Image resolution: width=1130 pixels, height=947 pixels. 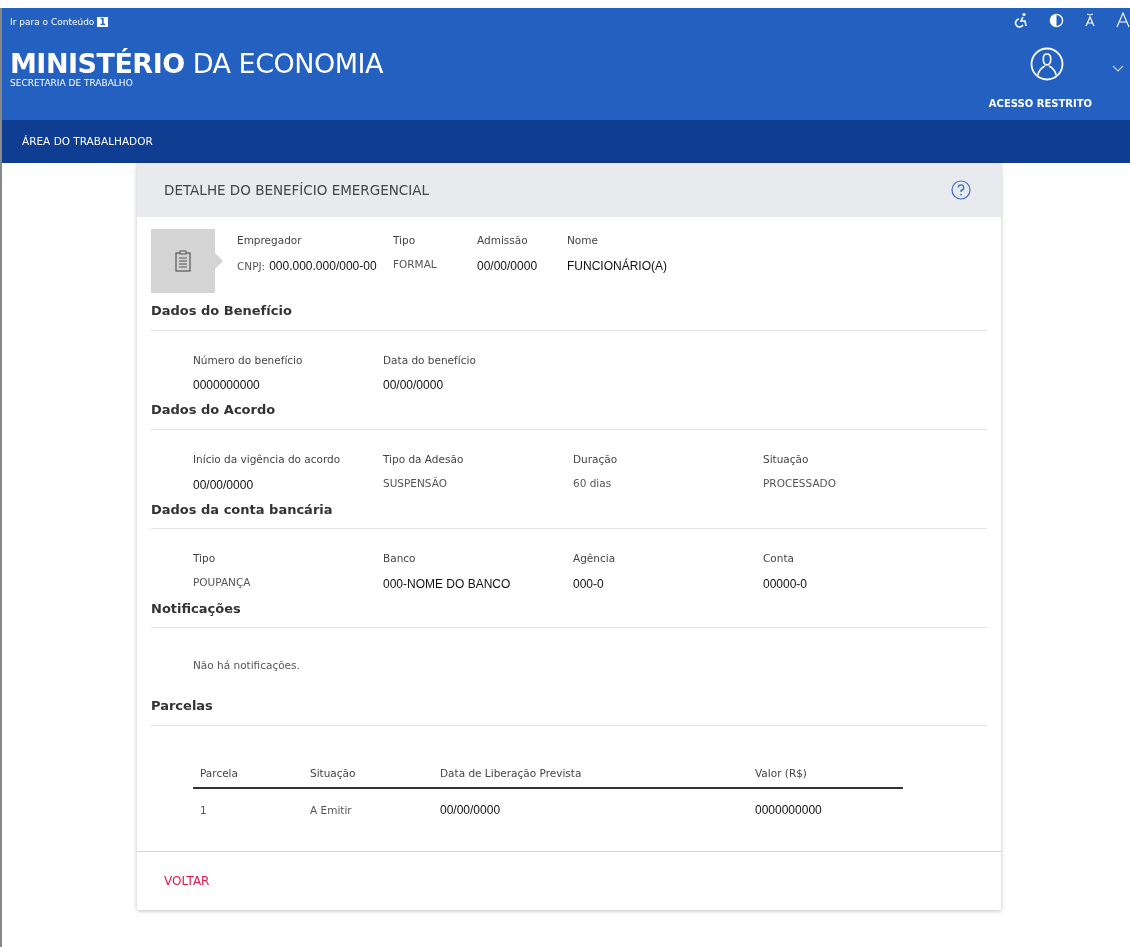 What do you see at coordinates (270, 240) in the screenshot?
I see `field-label: Empregador` at bounding box center [270, 240].